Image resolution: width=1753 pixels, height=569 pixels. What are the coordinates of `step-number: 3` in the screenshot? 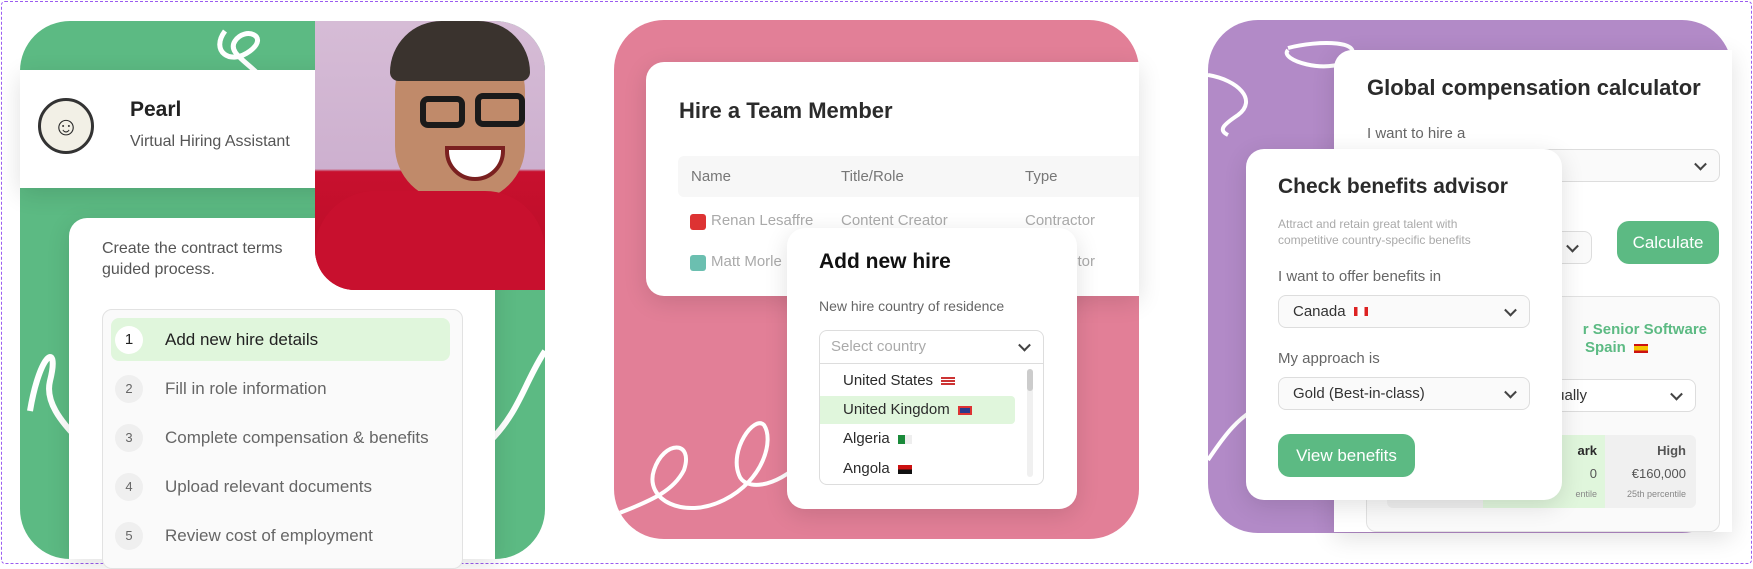 It's located at (129, 437).